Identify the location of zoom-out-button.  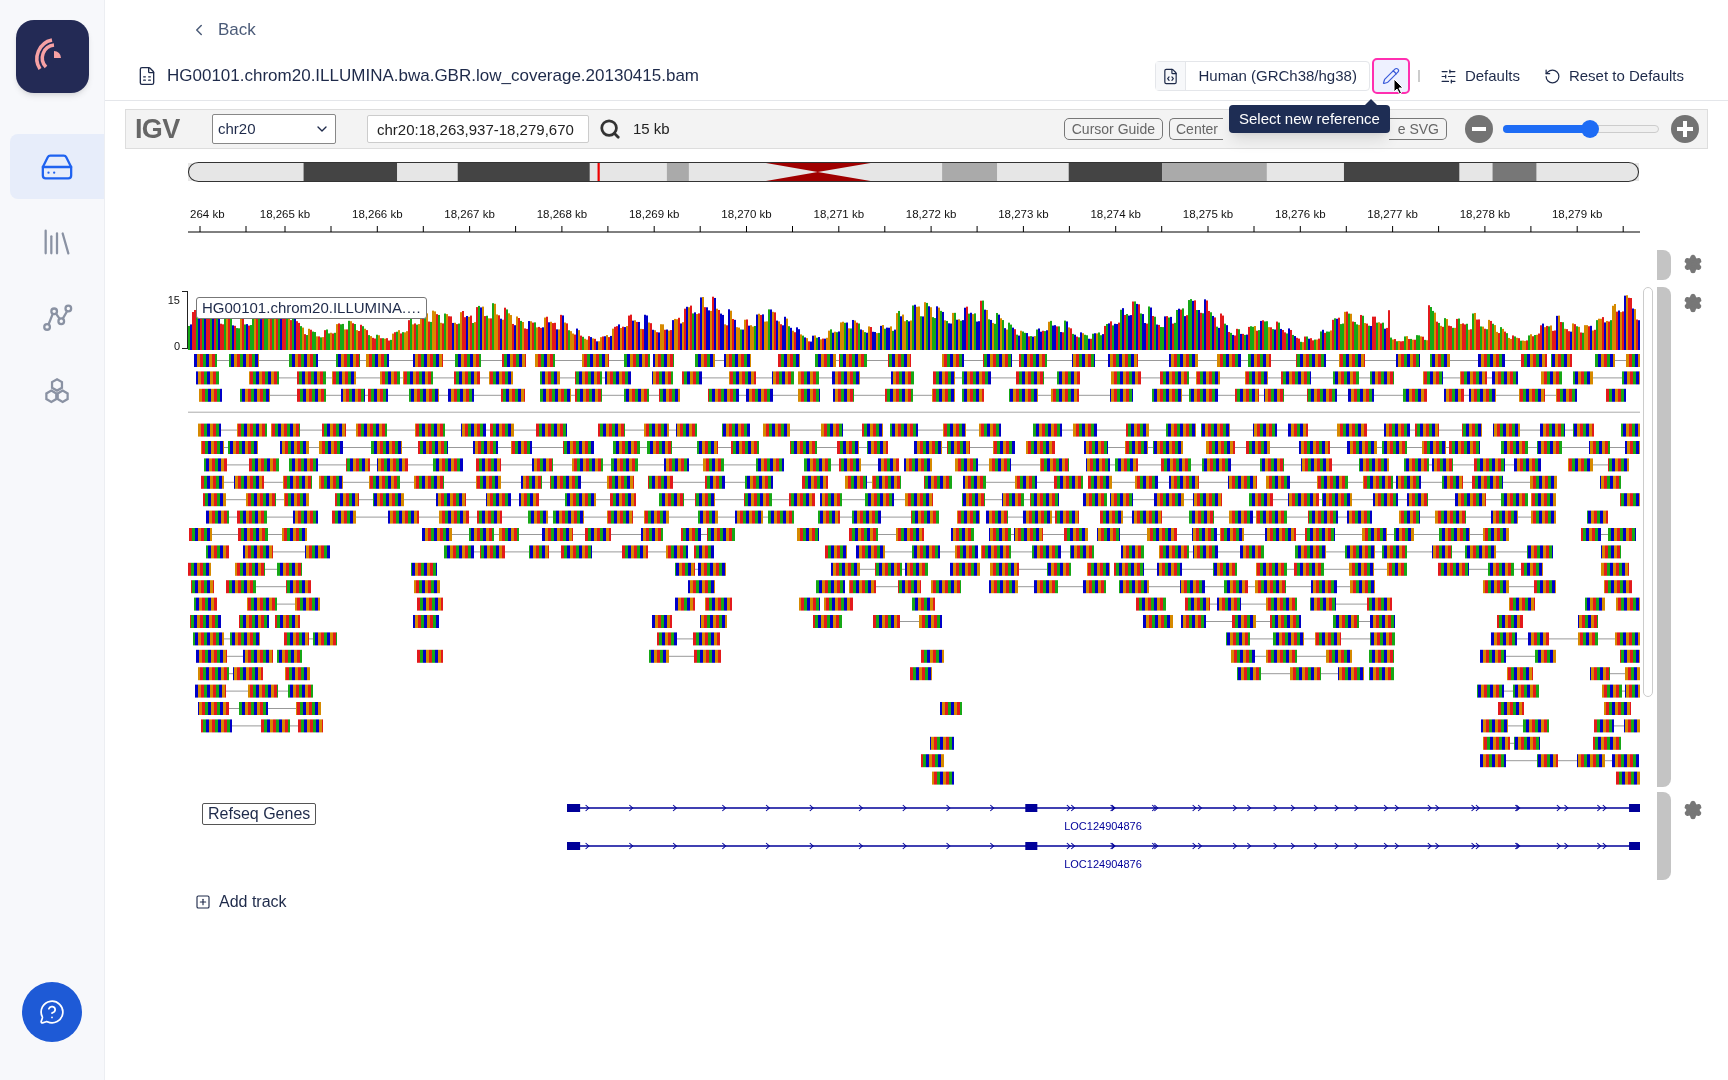
(1479, 129).